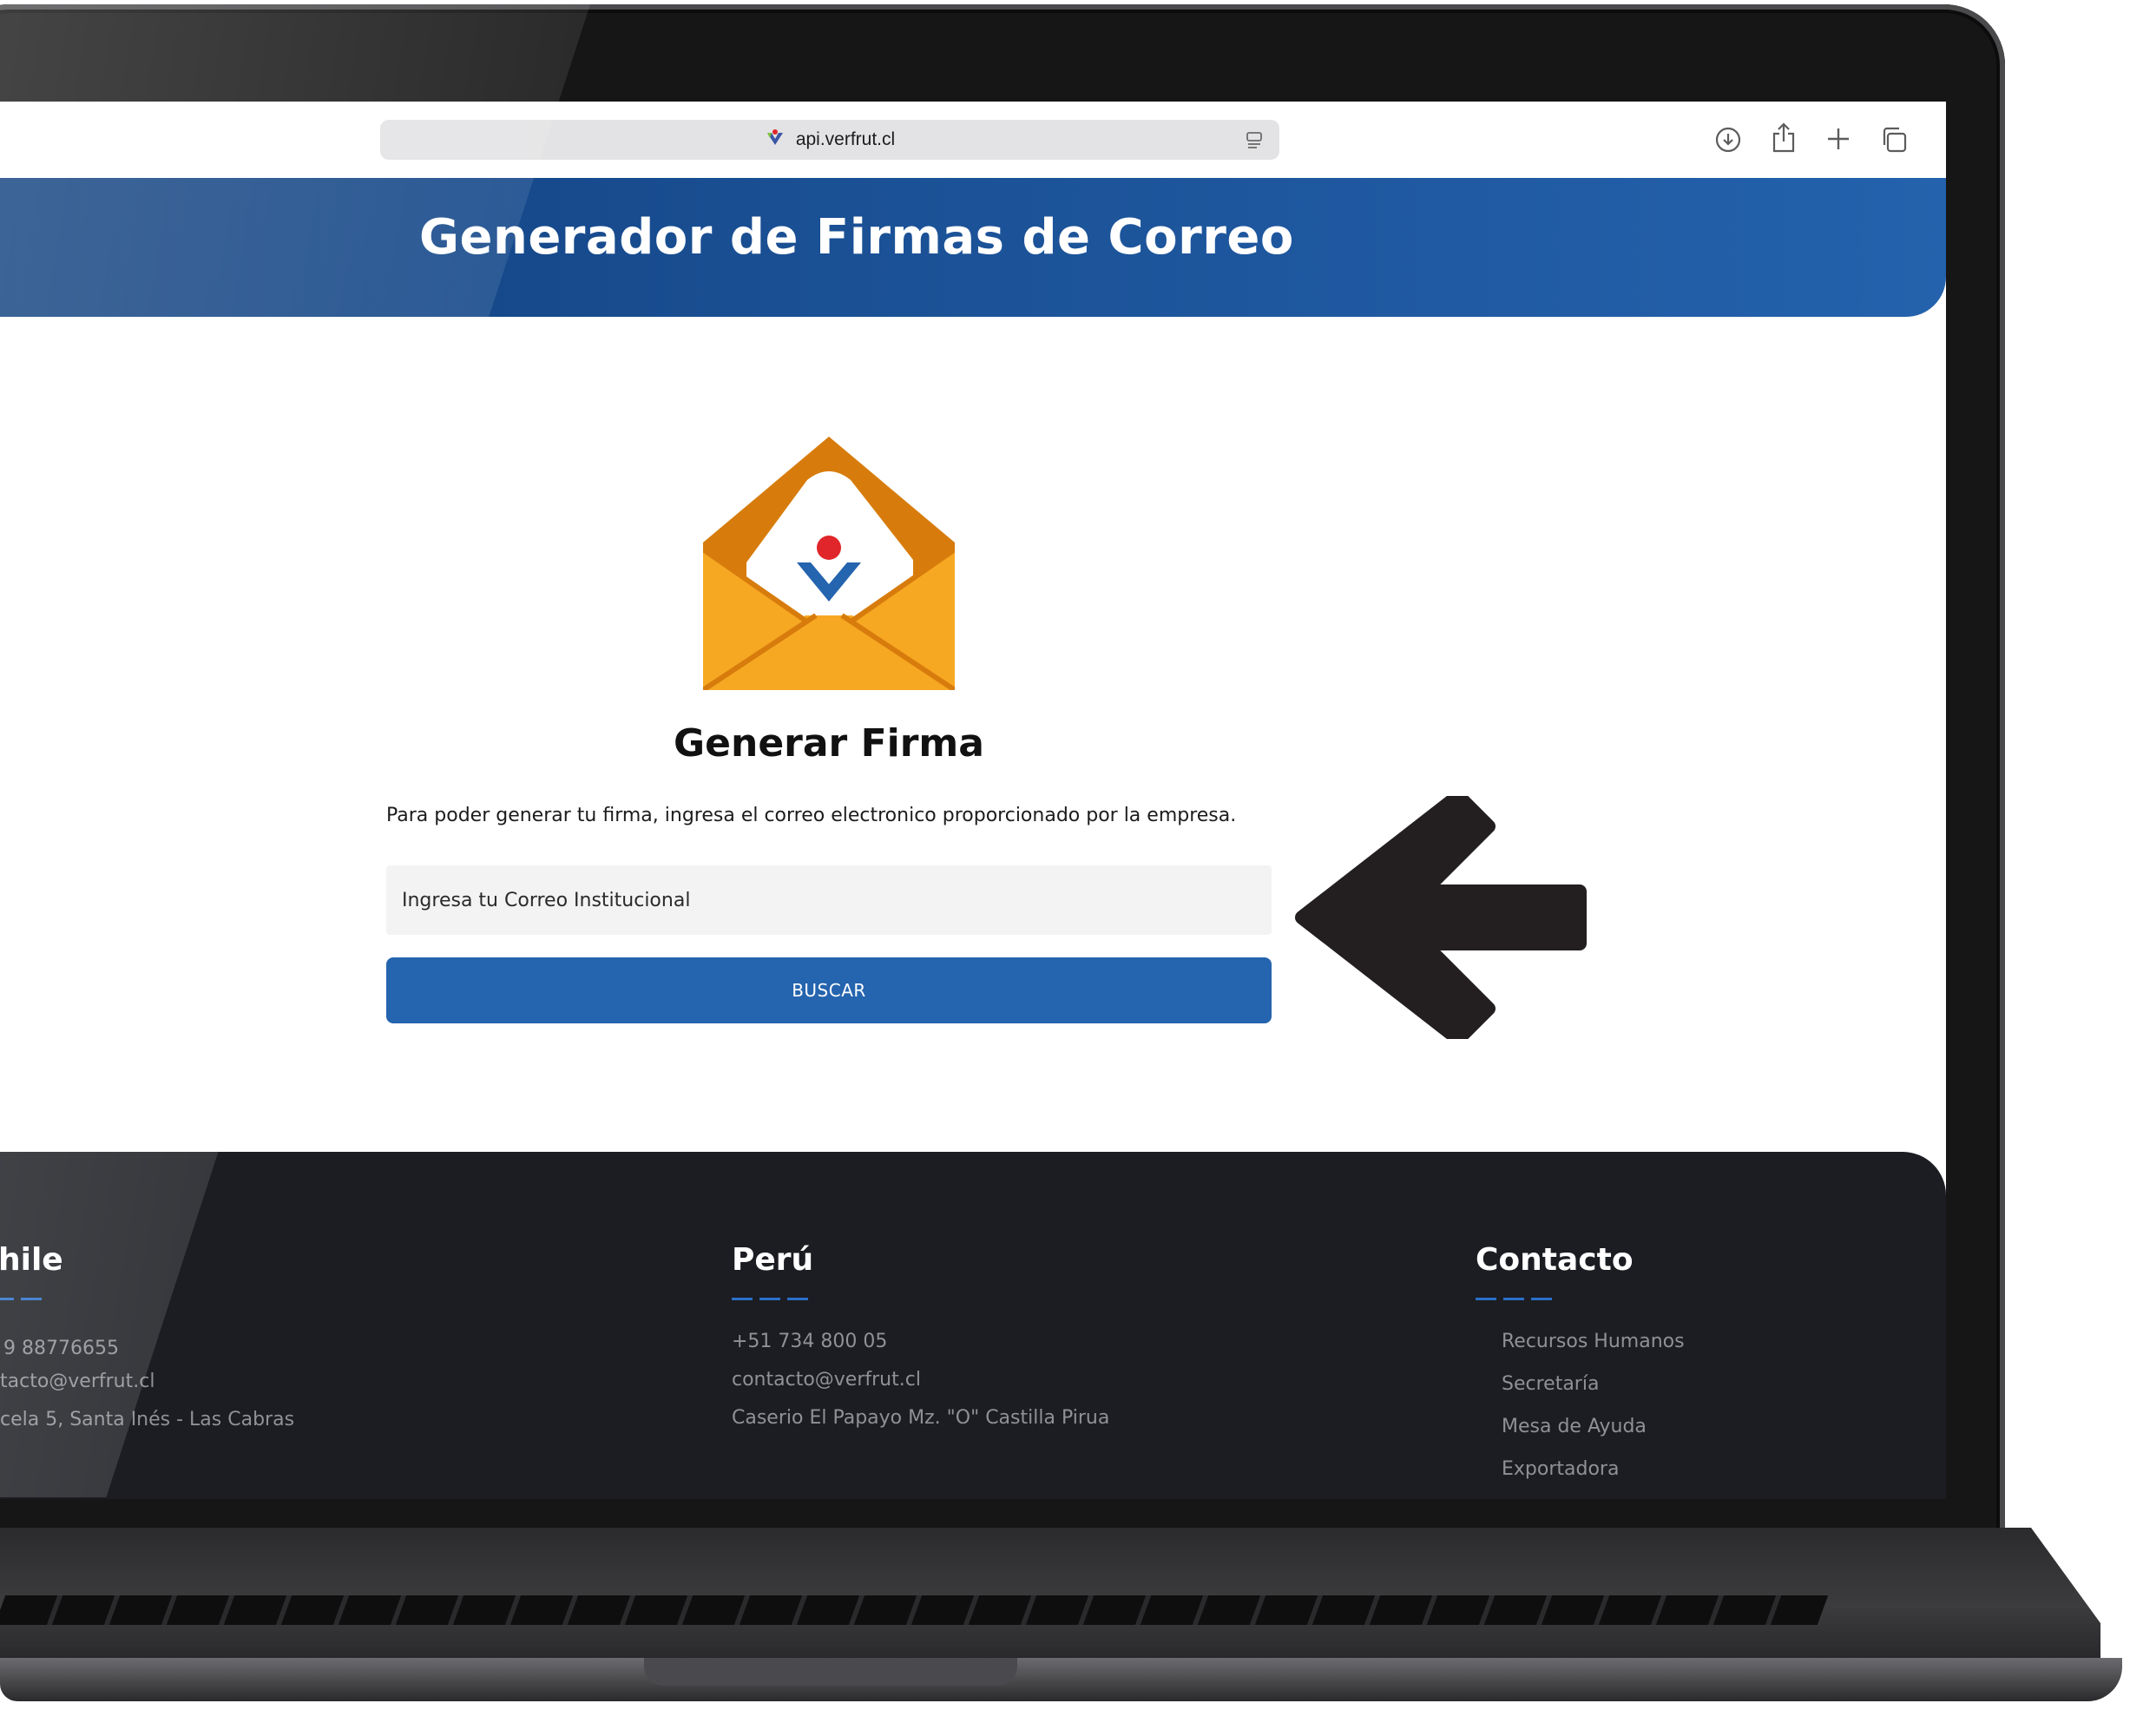 Image resolution: width=2130 pixels, height=1736 pixels. I want to click on footer-link-secretaria: Secretaría, so click(1550, 1384).